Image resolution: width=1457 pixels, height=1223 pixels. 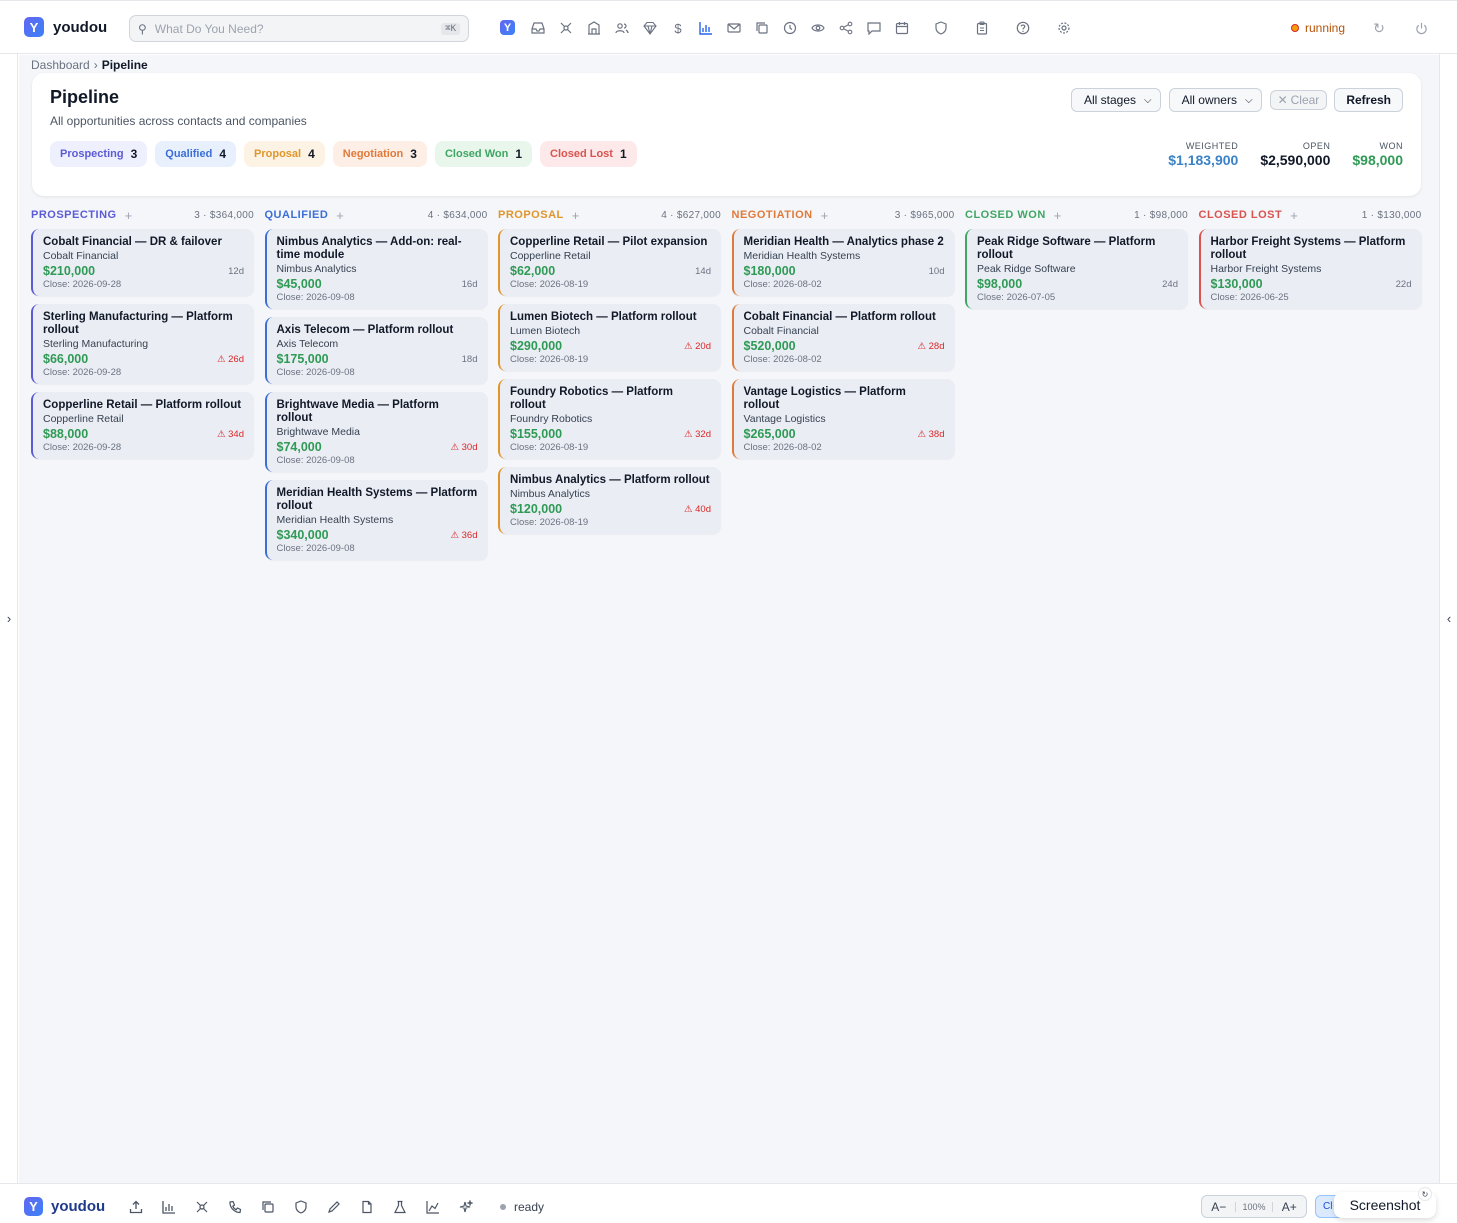 What do you see at coordinates (1215, 100) in the screenshot?
I see `owner-select: All owners ⌵` at bounding box center [1215, 100].